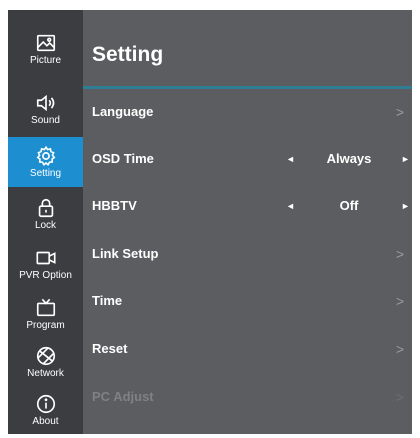 The image size is (420, 438). What do you see at coordinates (45, 373) in the screenshot?
I see `sidebar-item-label: Network` at bounding box center [45, 373].